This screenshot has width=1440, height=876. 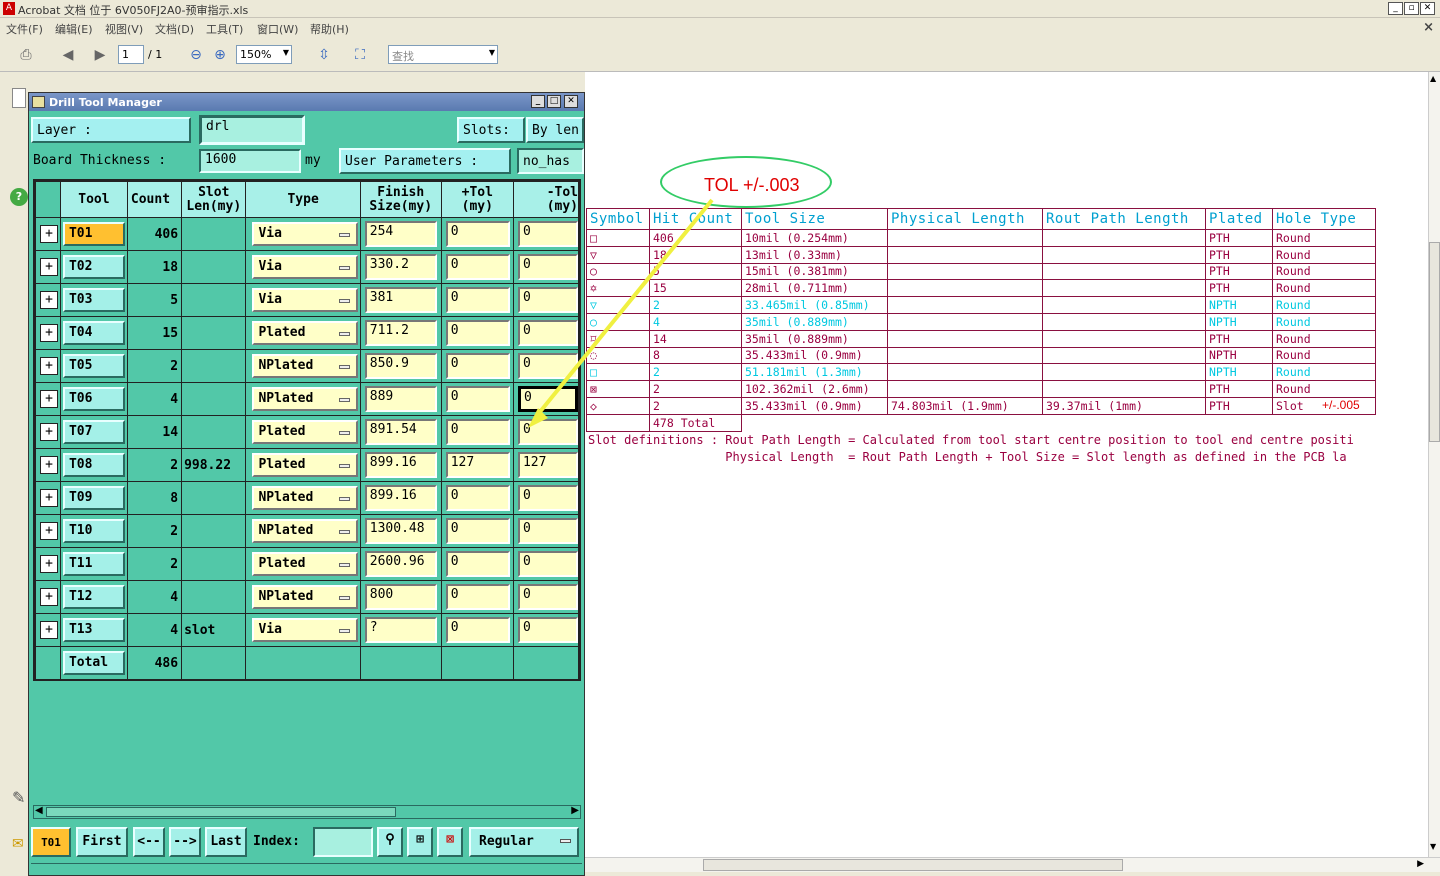 I want to click on tool-row: + T10 2 NPlated 1300.48 0 0, so click(x=307, y=531).